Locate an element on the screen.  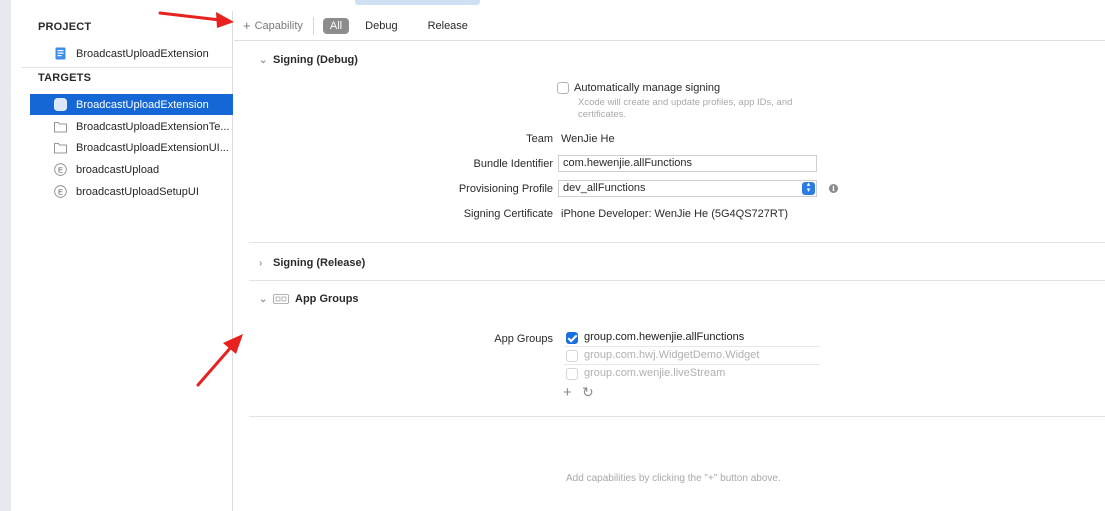
tab-all: All is located at coordinates (336, 25).